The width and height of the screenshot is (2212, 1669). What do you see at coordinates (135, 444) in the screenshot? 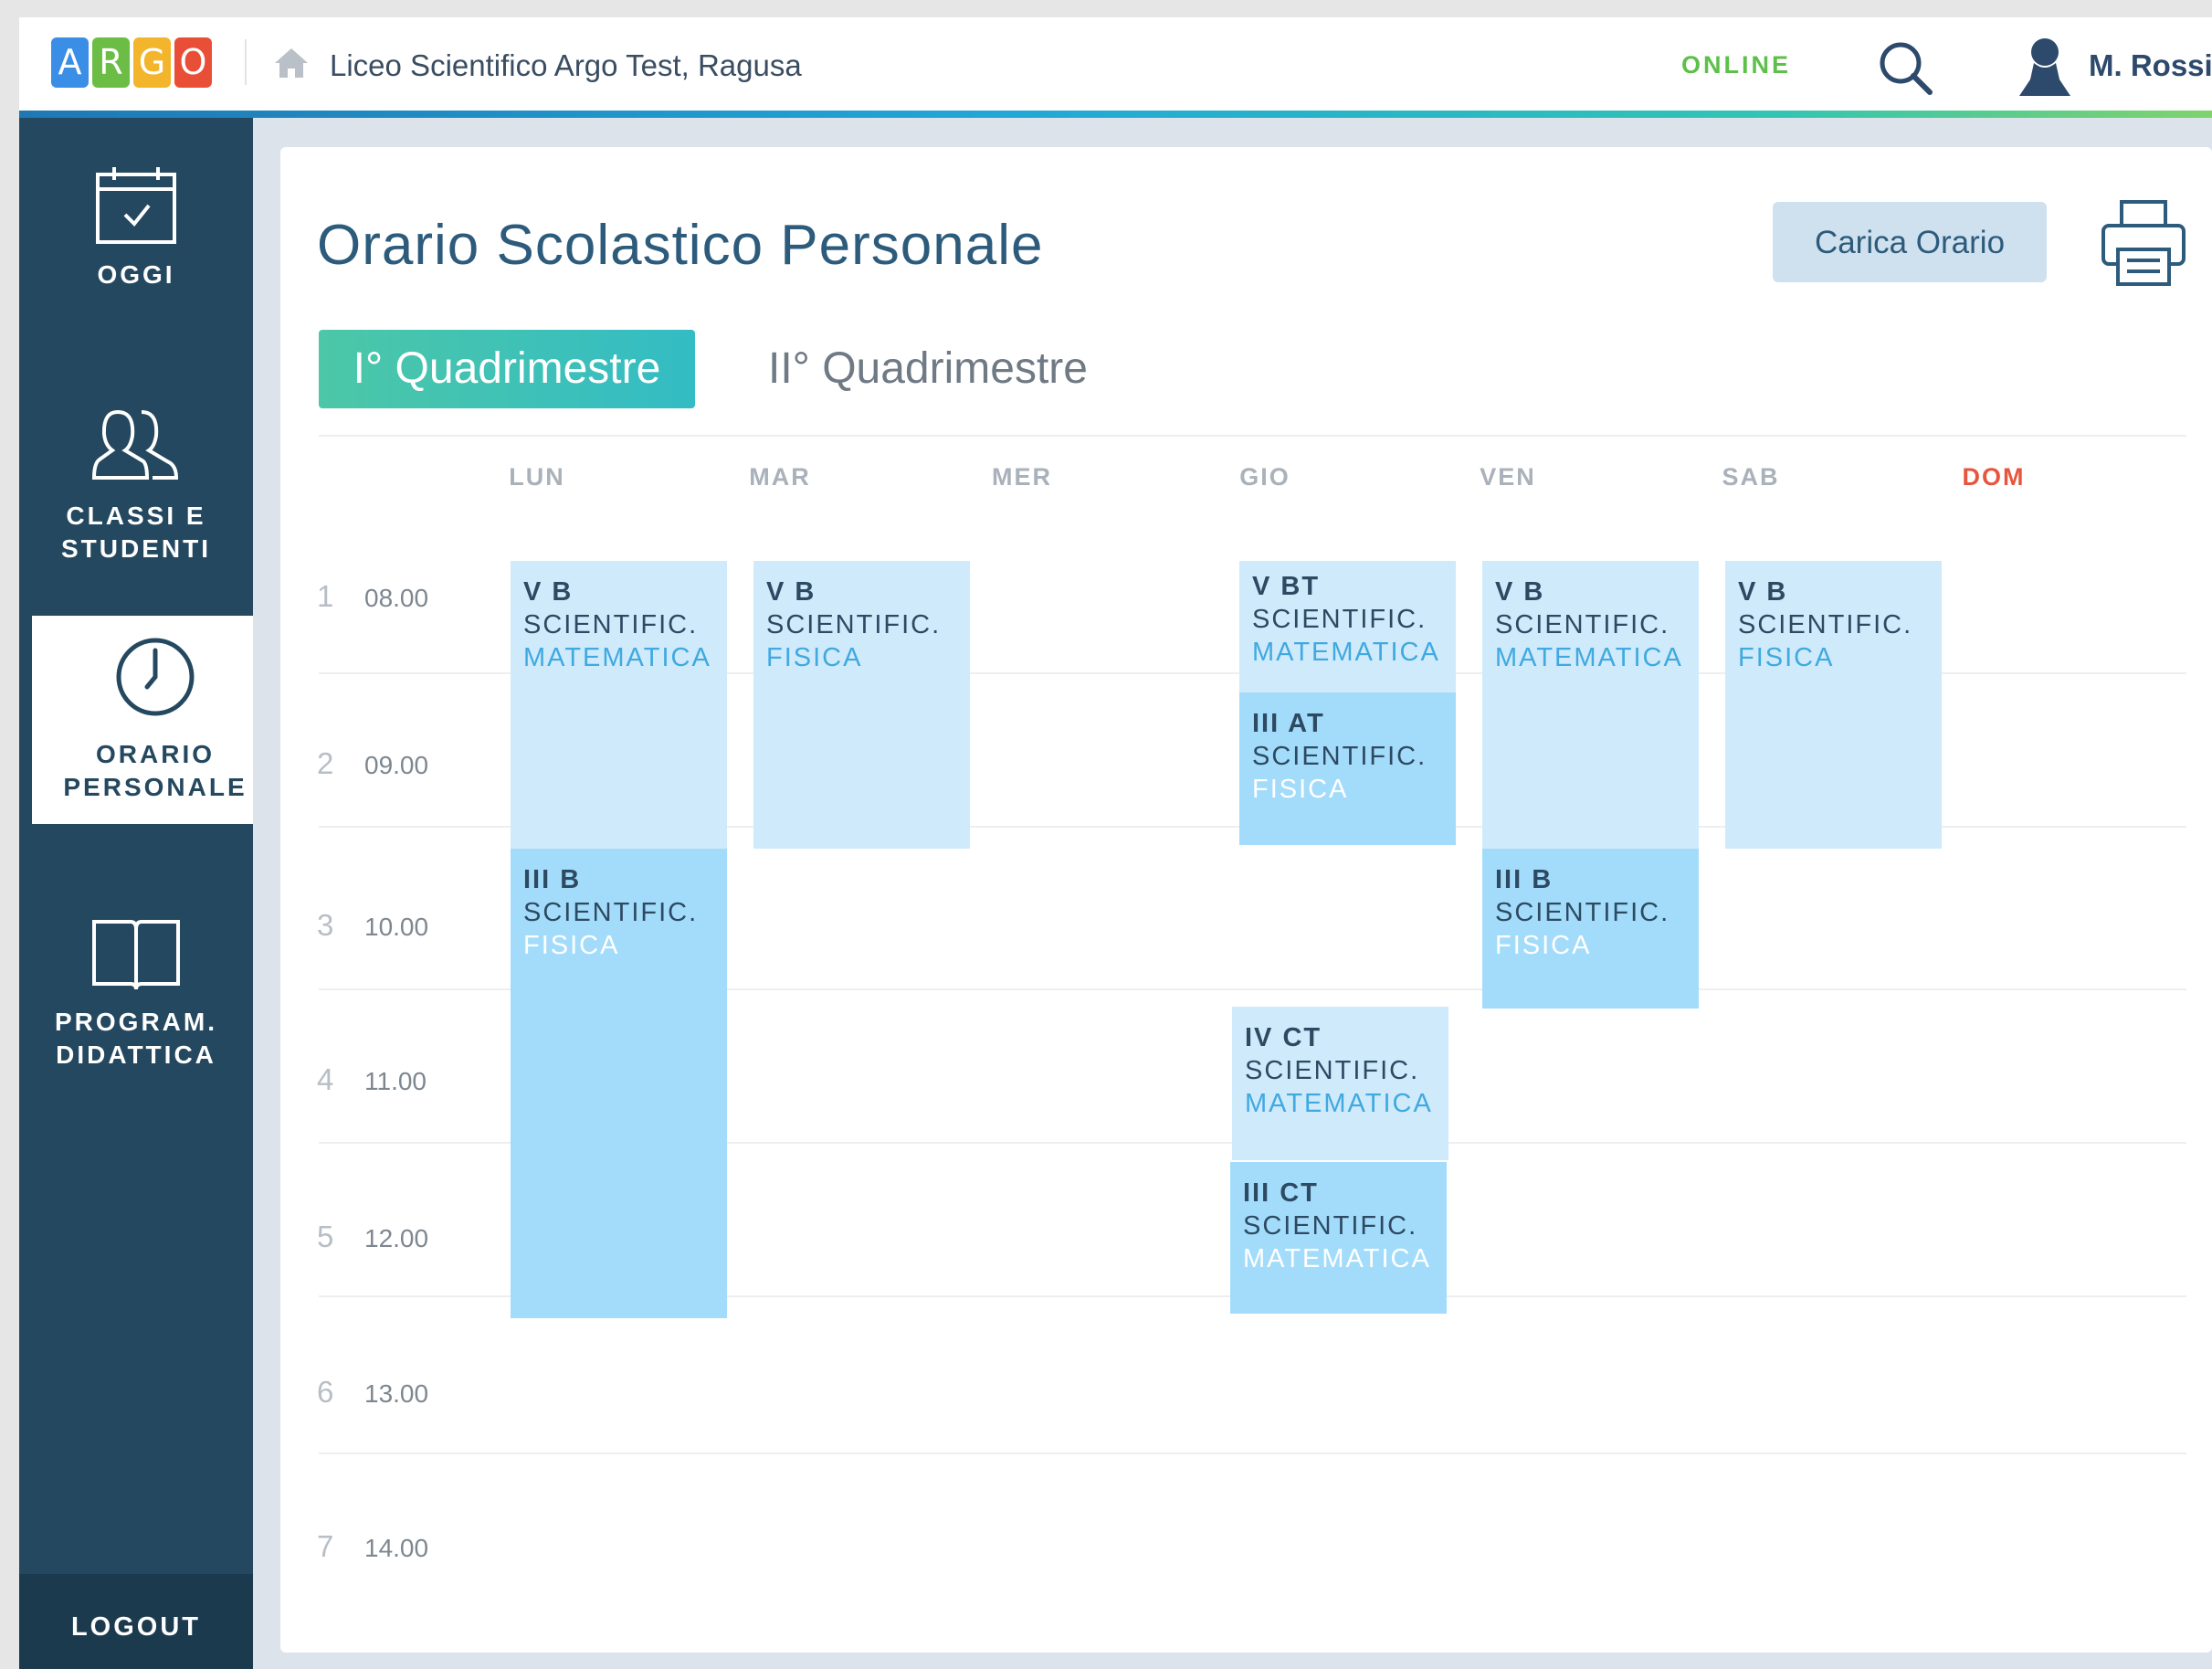
I see `users-icon` at bounding box center [135, 444].